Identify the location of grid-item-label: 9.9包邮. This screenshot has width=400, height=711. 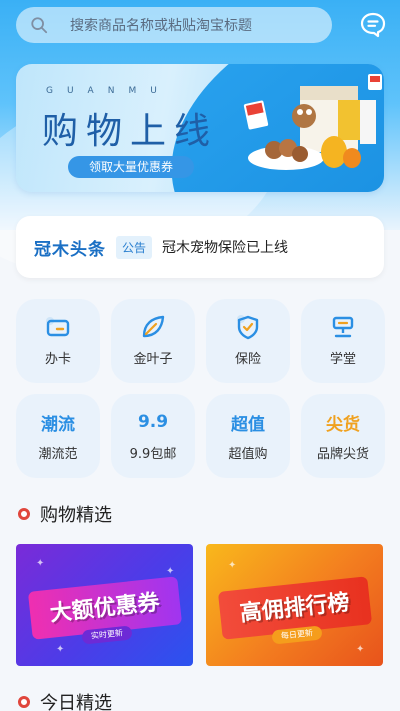
(153, 454).